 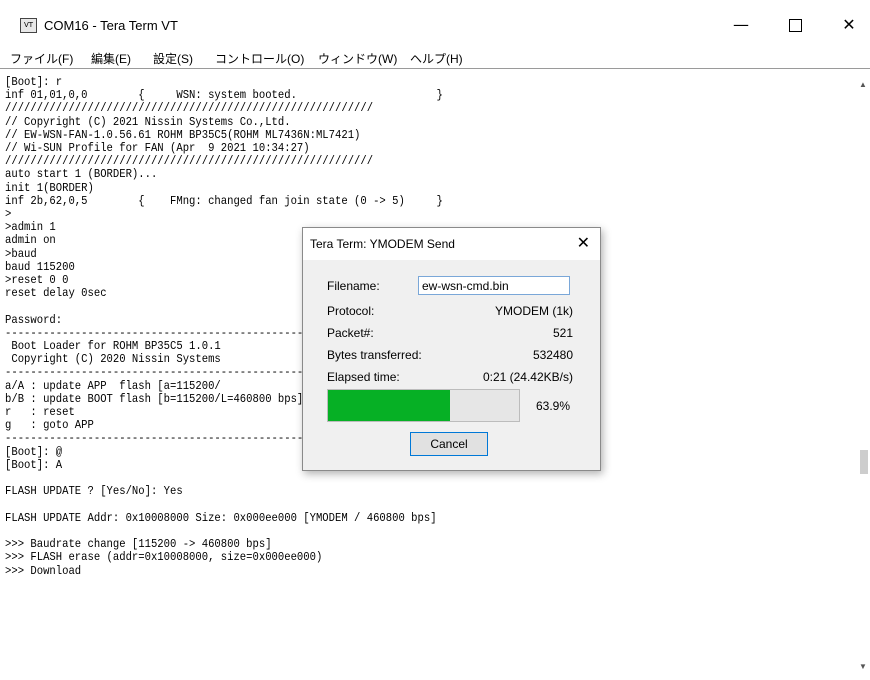 What do you see at coordinates (848, 25) in the screenshot?
I see `close-button: ✕` at bounding box center [848, 25].